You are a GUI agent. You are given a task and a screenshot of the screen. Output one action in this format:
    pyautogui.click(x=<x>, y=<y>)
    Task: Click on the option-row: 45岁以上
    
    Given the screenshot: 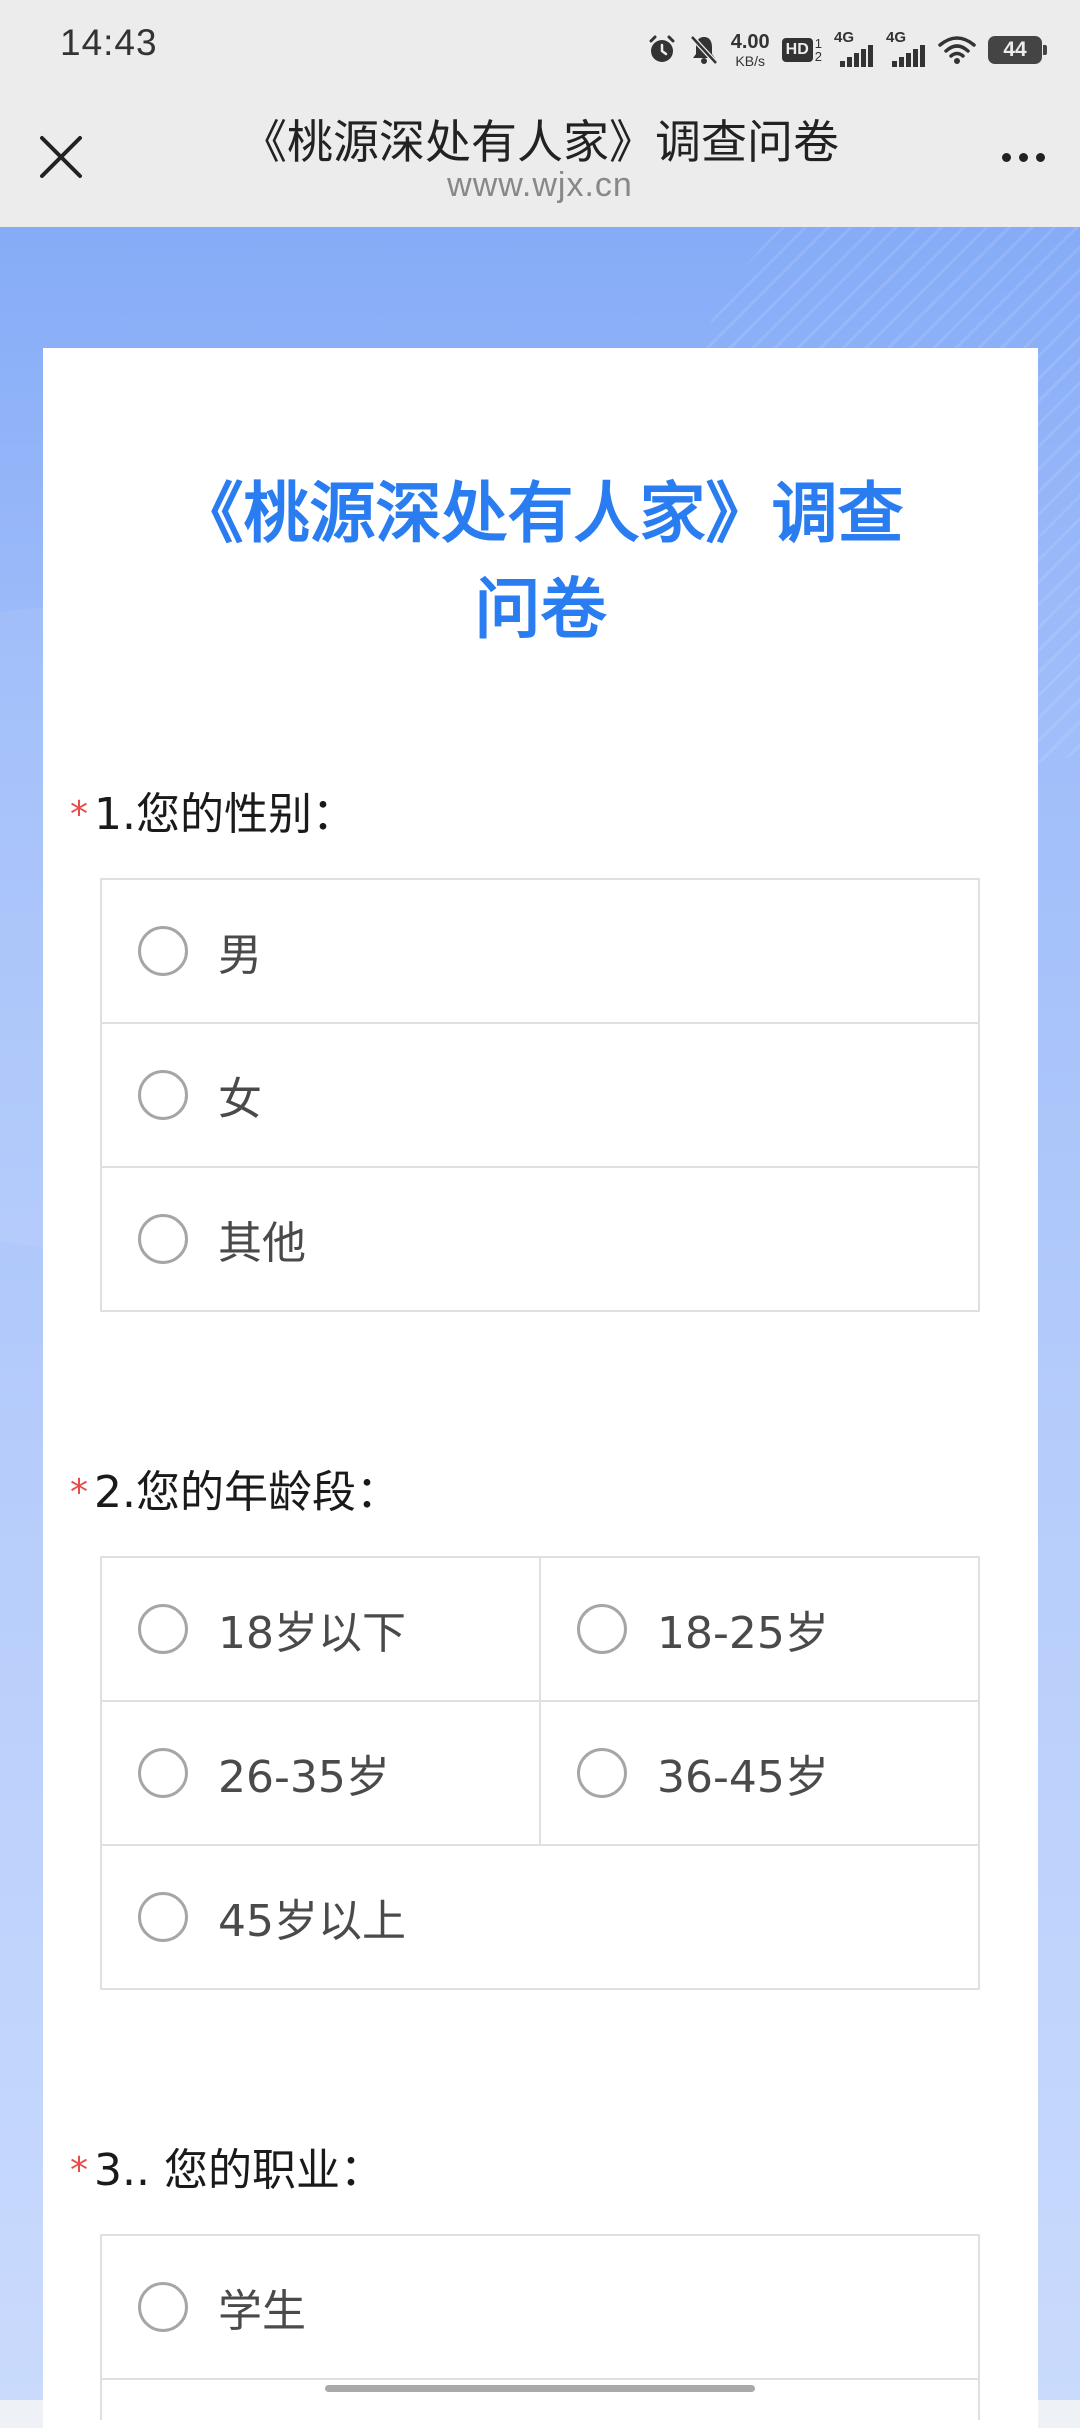 What is the action you would take?
    pyautogui.click(x=540, y=1917)
    